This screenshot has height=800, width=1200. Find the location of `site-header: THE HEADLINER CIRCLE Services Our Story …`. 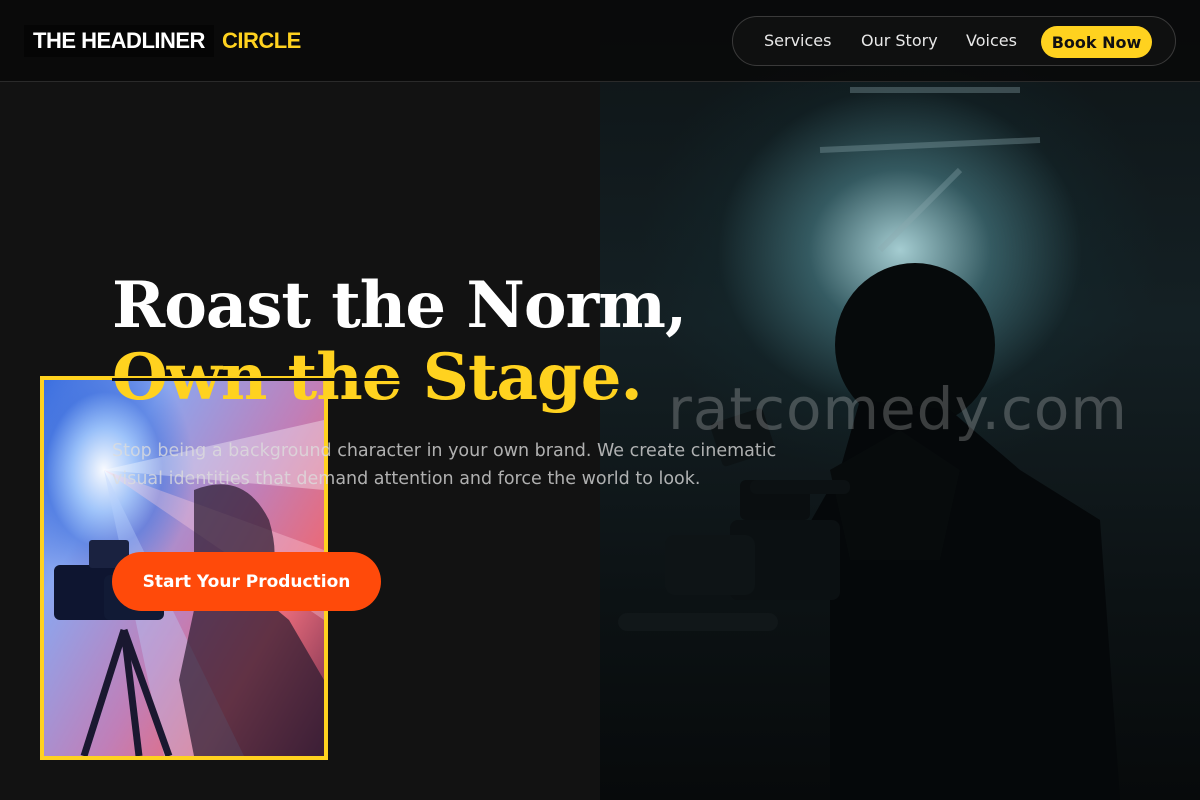

site-header: THE HEADLINER CIRCLE Services Our Story … is located at coordinates (600, 41).